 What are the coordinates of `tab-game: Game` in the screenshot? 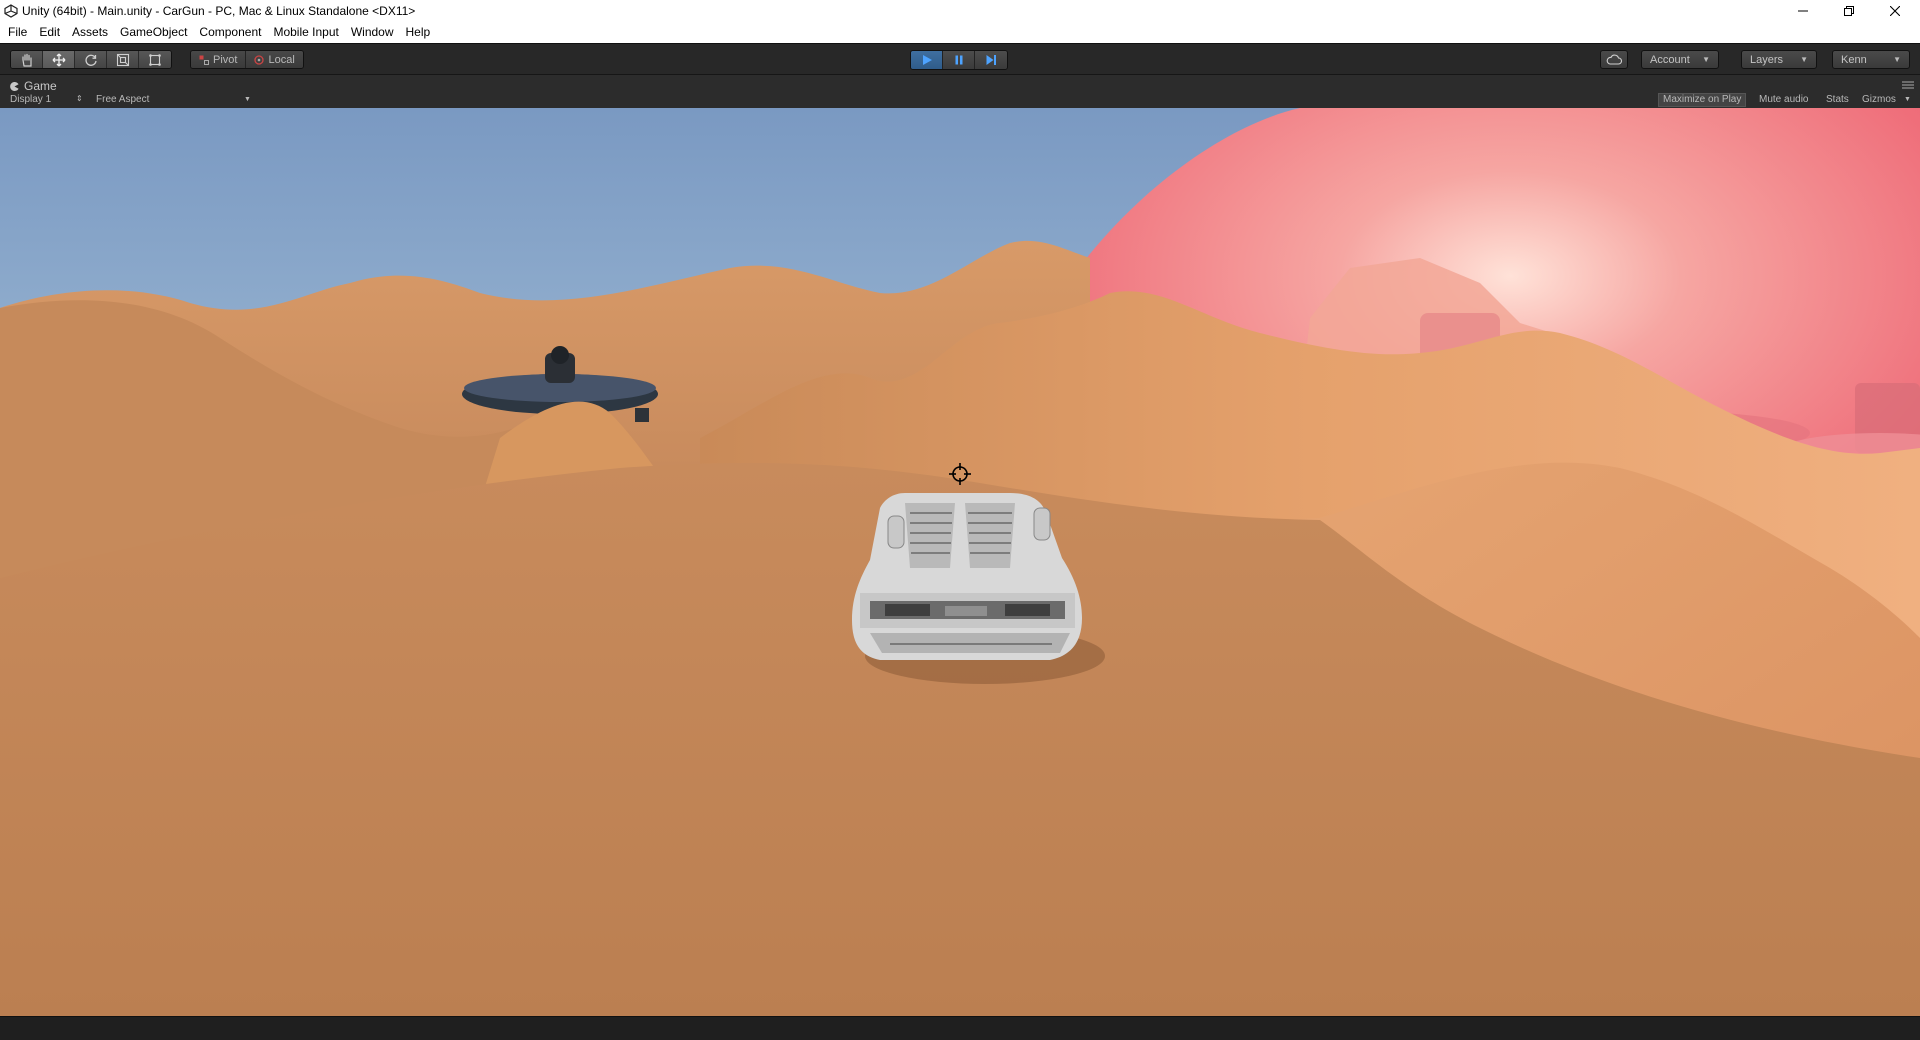 It's located at (33, 86).